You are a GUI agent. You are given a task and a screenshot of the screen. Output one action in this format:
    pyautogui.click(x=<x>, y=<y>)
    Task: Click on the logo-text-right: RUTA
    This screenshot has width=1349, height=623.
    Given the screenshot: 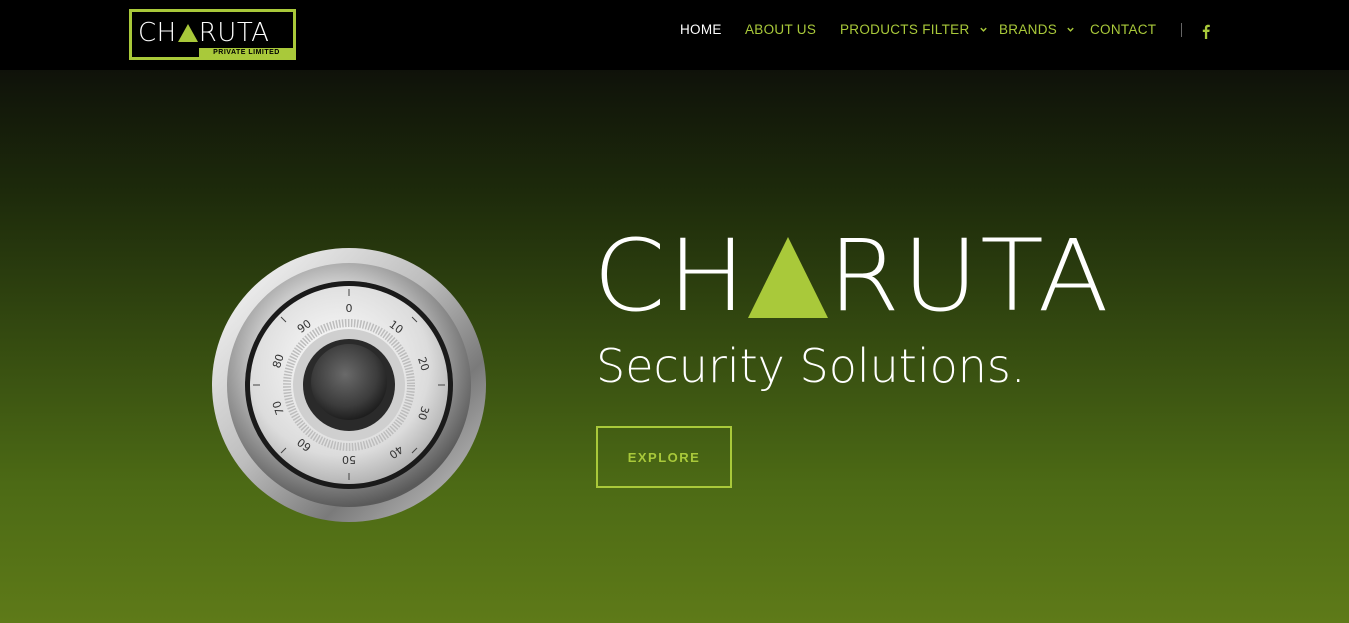 What is the action you would take?
    pyautogui.click(x=234, y=33)
    